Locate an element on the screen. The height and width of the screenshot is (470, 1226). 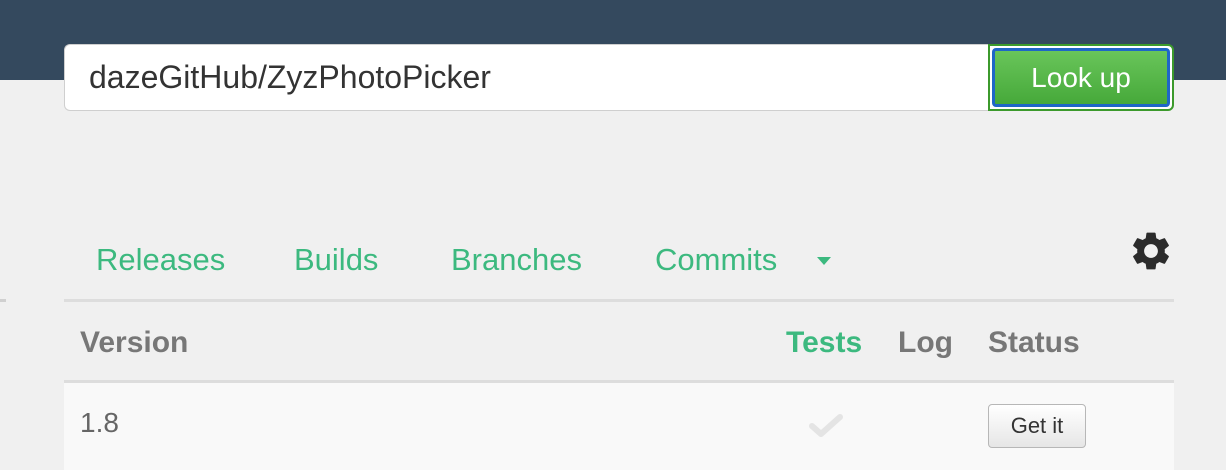
caret-down-icon is located at coordinates (824, 261).